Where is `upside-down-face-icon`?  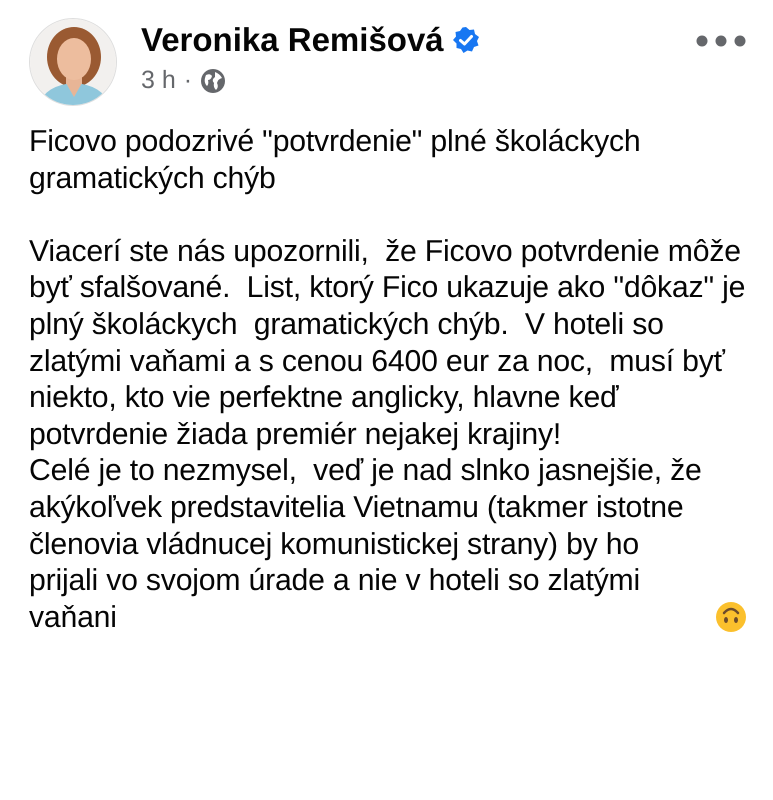 upside-down-face-icon is located at coordinates (731, 617).